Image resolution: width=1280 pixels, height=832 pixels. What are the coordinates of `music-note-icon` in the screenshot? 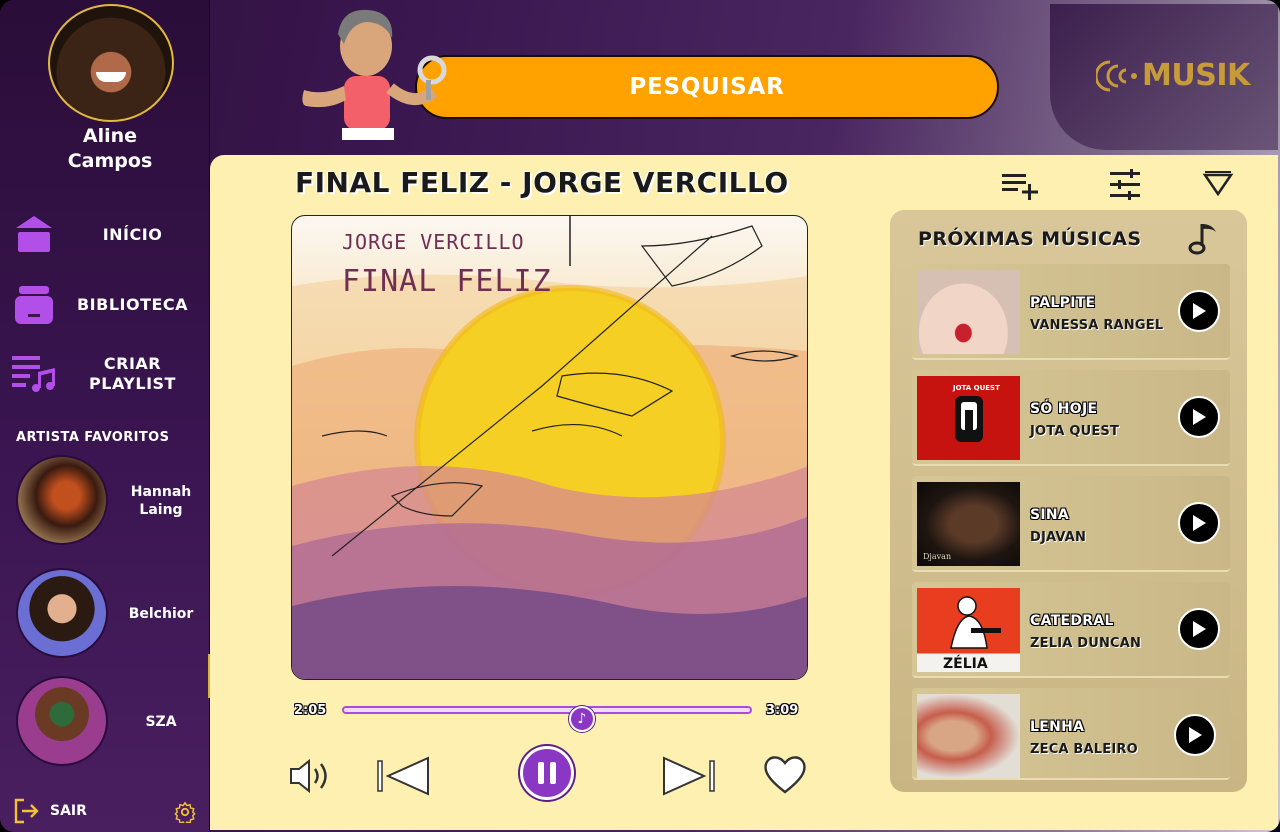 It's located at (1202, 239).